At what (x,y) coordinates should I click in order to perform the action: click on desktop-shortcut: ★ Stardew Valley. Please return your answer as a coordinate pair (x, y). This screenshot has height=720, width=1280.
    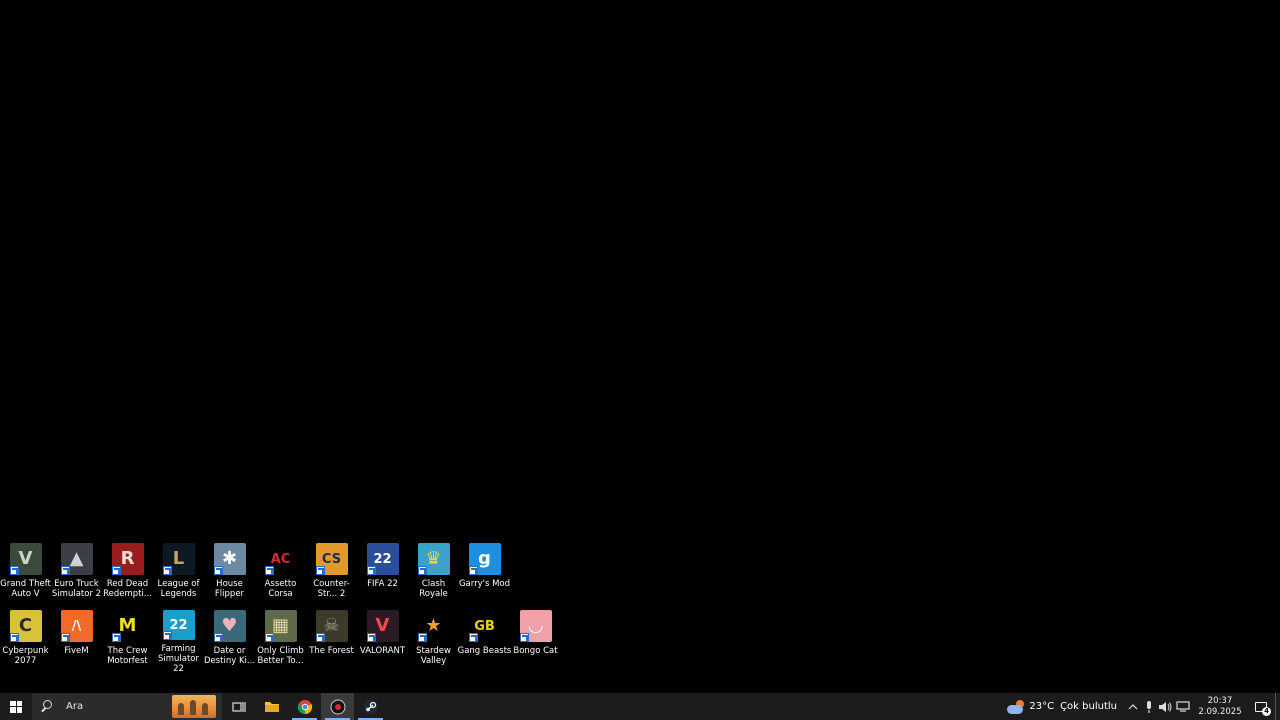
    Looking at the image, I should click on (433, 641).